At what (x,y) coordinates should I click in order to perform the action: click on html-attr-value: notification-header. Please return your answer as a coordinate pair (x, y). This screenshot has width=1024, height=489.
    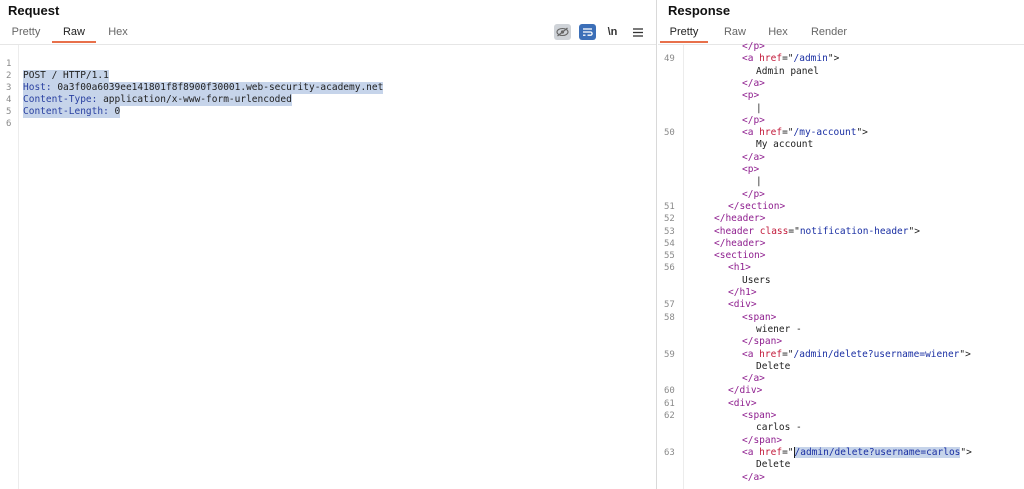
    Looking at the image, I should click on (854, 231).